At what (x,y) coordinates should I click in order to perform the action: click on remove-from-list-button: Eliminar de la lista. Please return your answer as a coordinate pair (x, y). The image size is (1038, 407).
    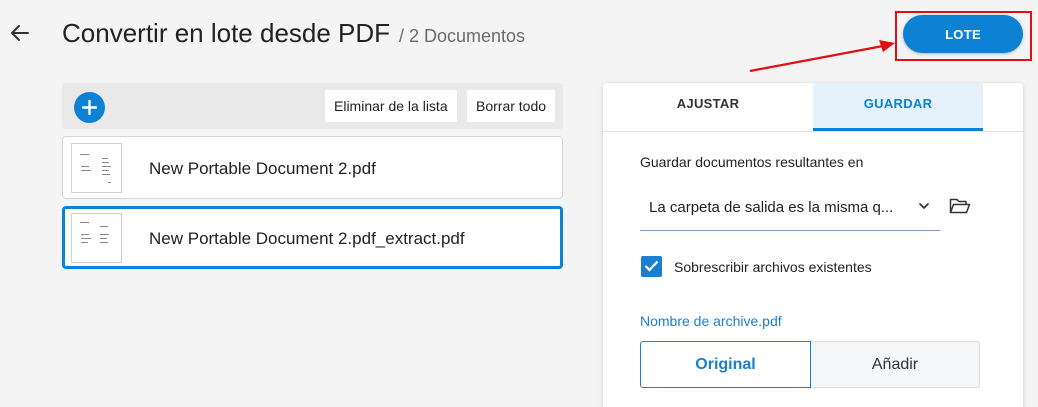
    Looking at the image, I should click on (391, 106).